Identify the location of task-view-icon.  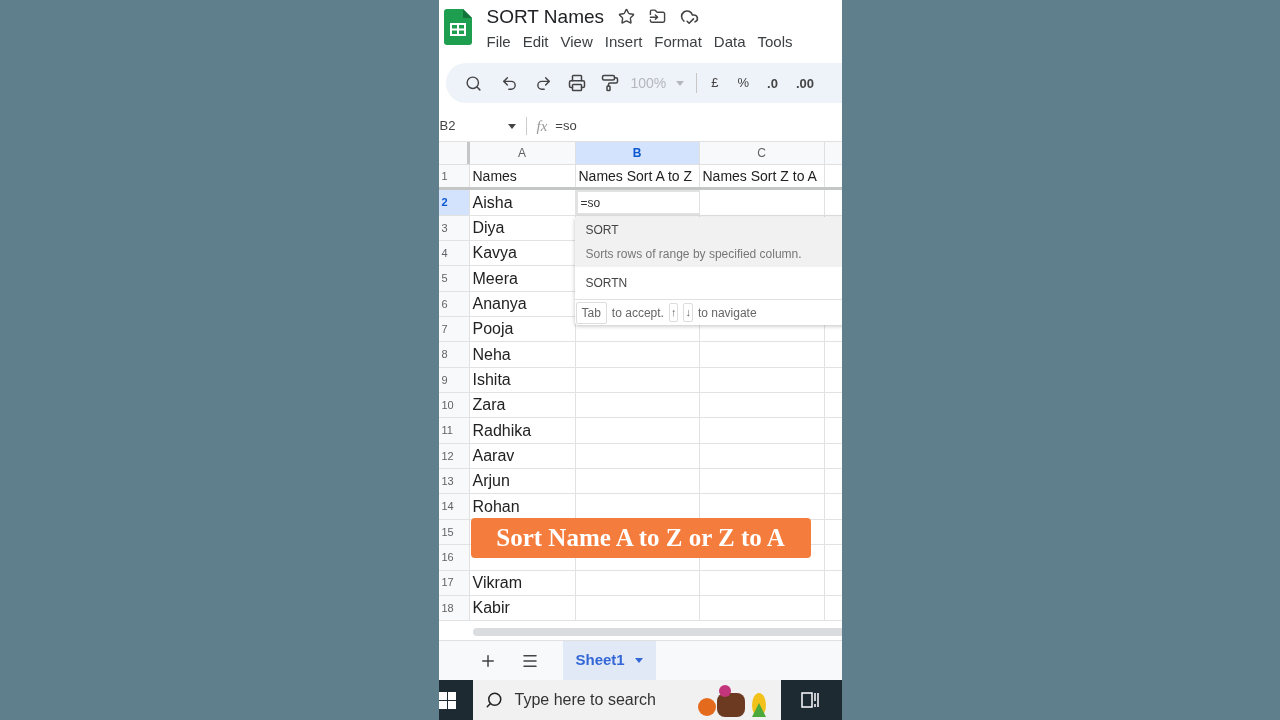
(809, 700).